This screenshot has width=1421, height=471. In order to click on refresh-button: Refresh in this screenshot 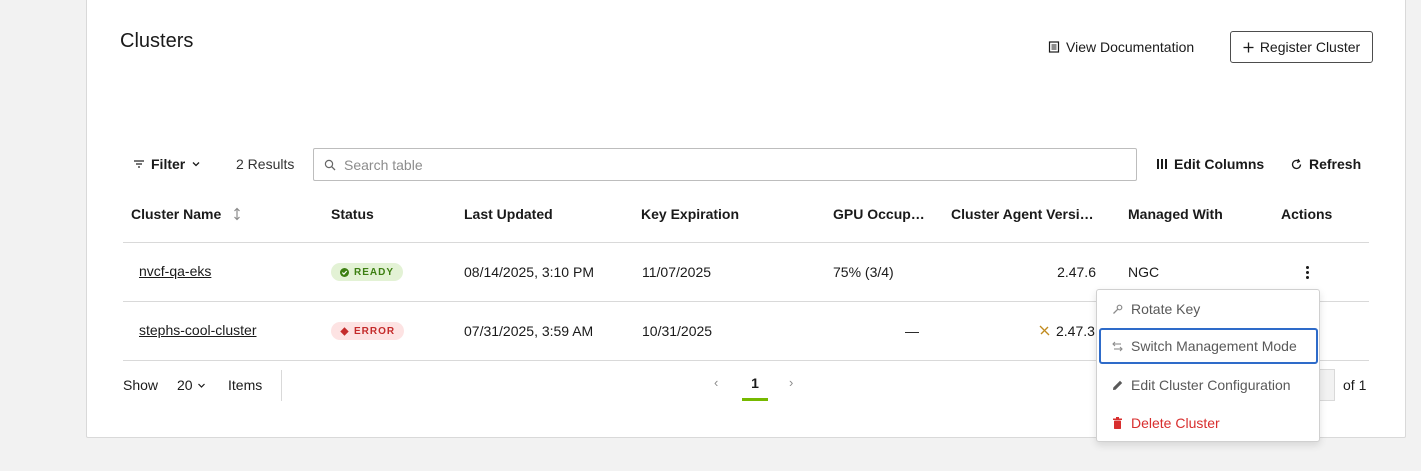, I will do `click(1325, 164)`.